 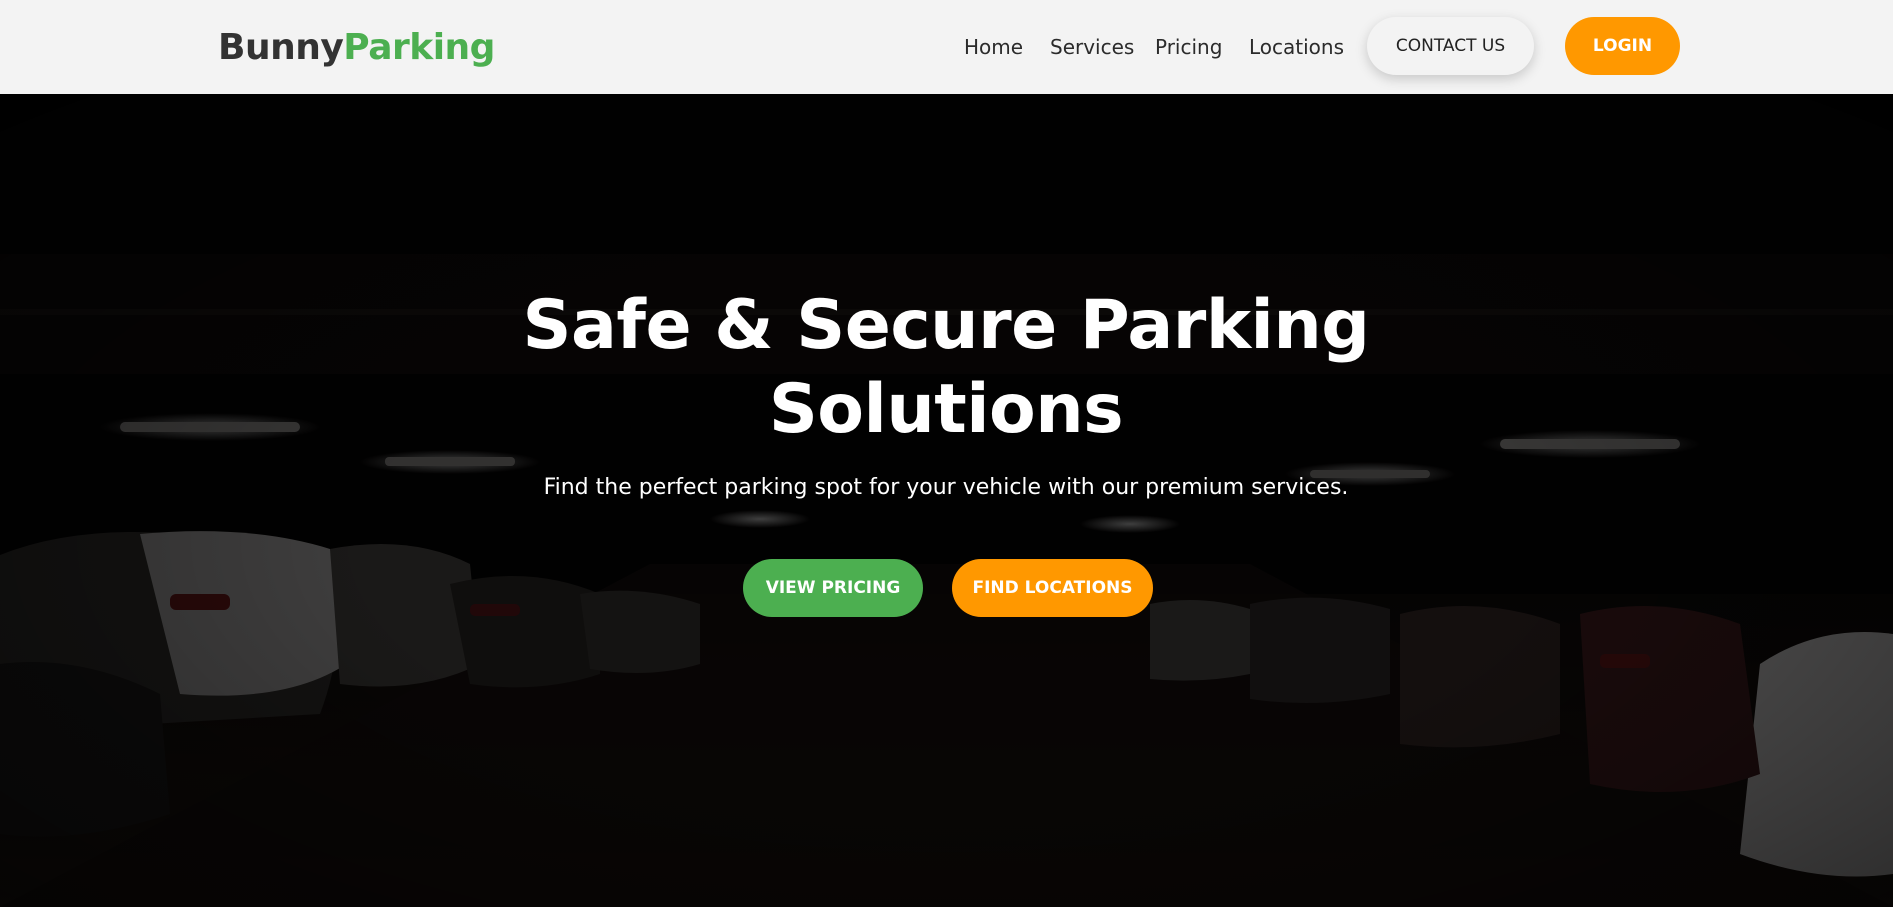 What do you see at coordinates (419, 47) in the screenshot?
I see `logo-text-parking: Parking` at bounding box center [419, 47].